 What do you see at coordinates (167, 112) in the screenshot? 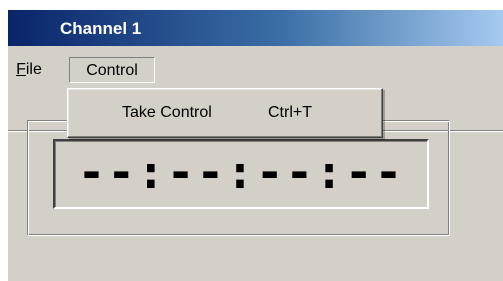
I see `menu-item-take-control-label: Take Control` at bounding box center [167, 112].